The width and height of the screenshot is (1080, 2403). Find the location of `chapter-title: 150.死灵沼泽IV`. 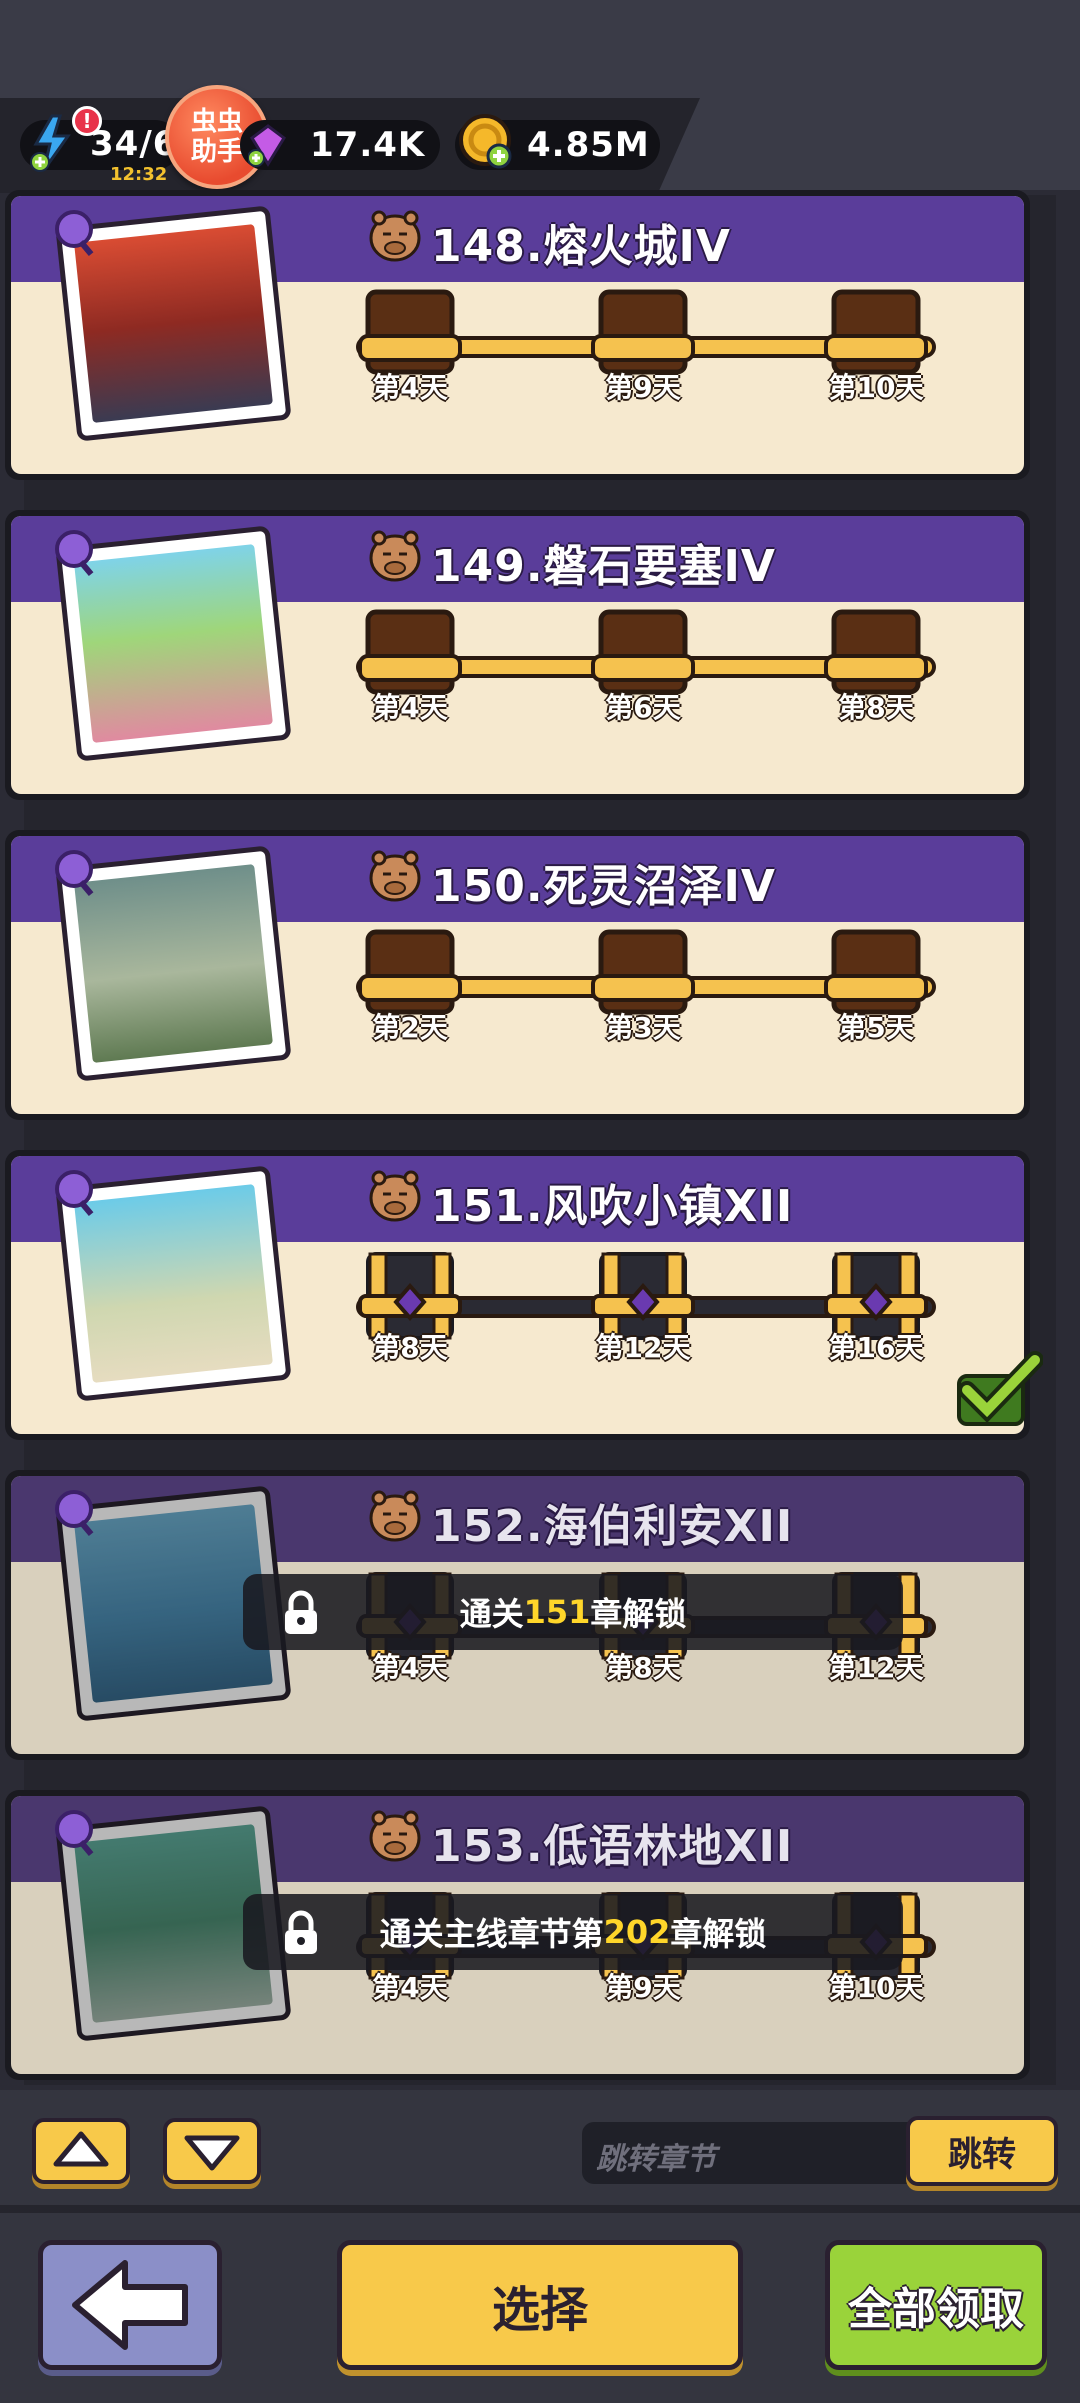

chapter-title: 150.死灵沼泽IV is located at coordinates (603, 886).